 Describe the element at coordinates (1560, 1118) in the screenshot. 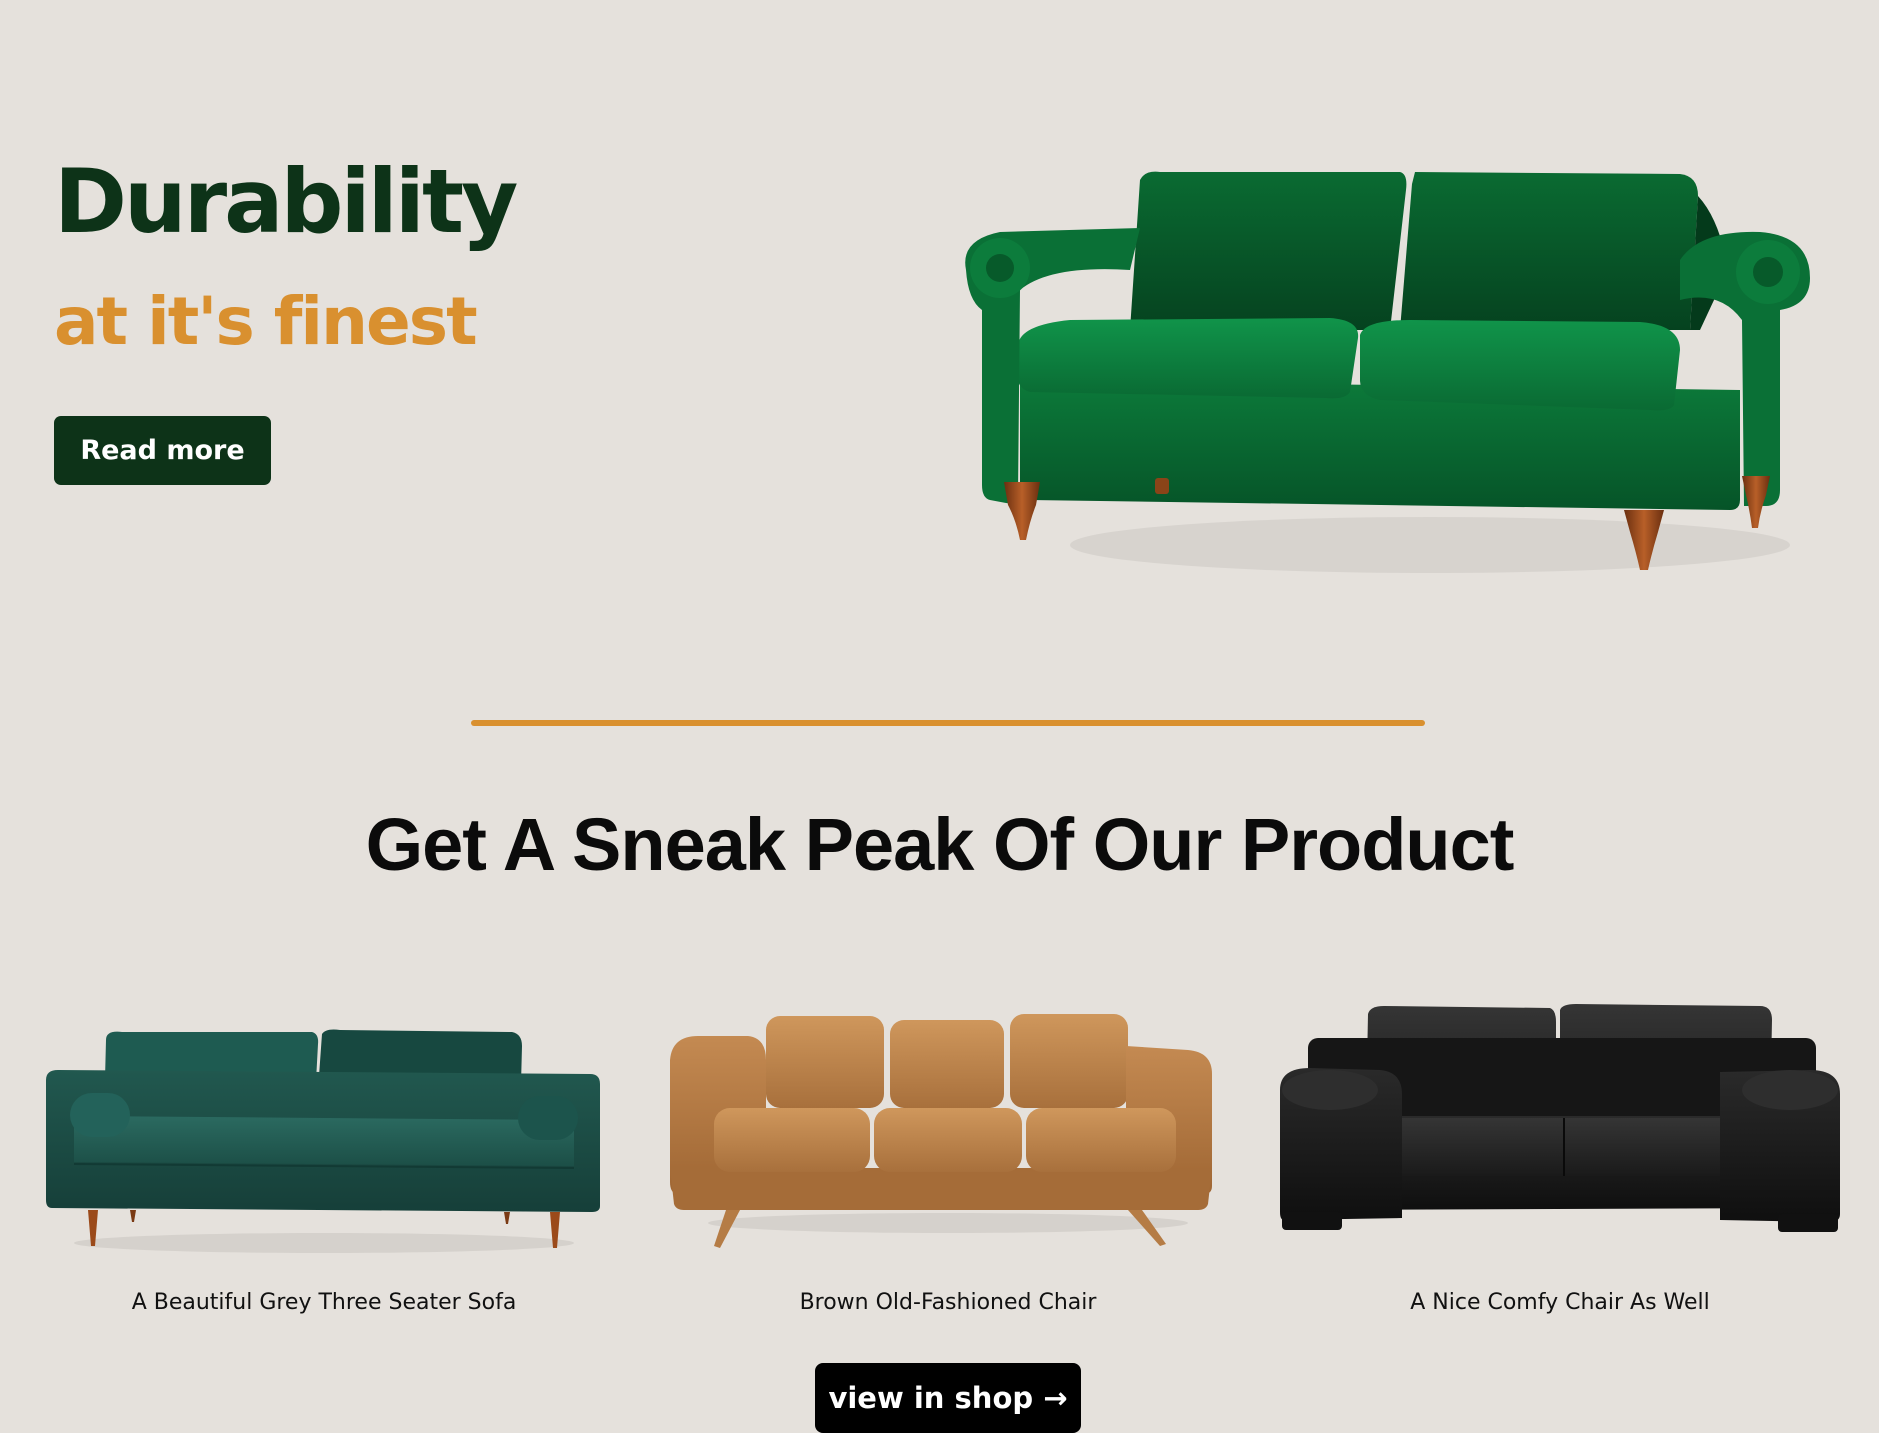

I see `black-leather-sofa-image` at that location.